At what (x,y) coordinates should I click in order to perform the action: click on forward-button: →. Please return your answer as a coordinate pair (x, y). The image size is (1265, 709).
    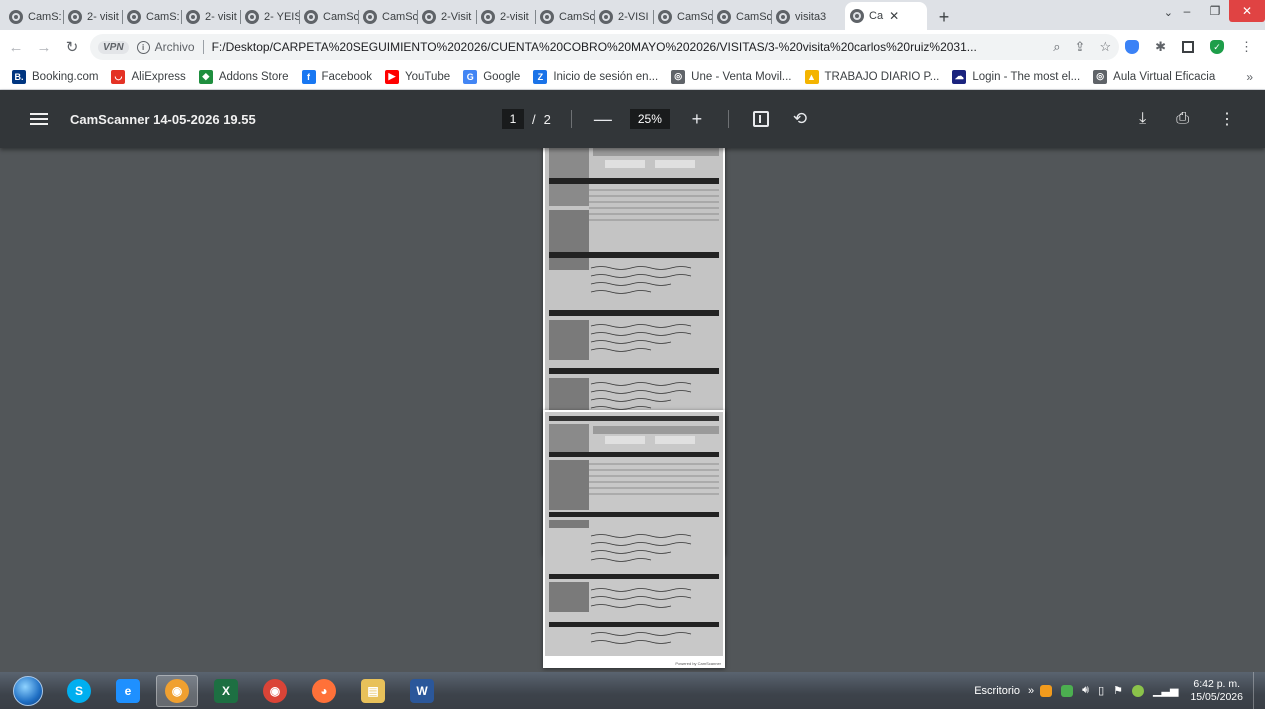
    Looking at the image, I should click on (44, 47).